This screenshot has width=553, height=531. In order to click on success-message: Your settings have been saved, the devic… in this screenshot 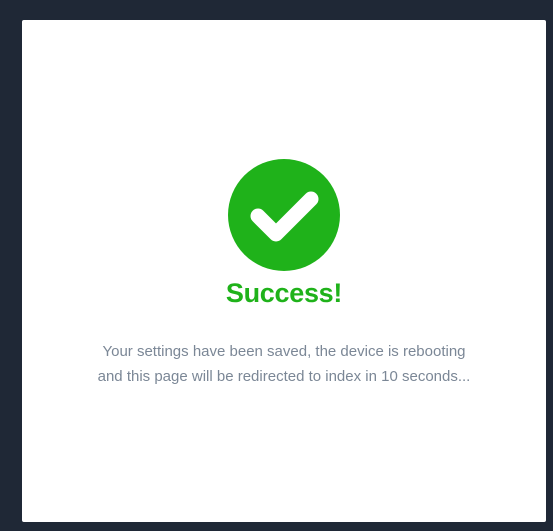, I will do `click(284, 364)`.